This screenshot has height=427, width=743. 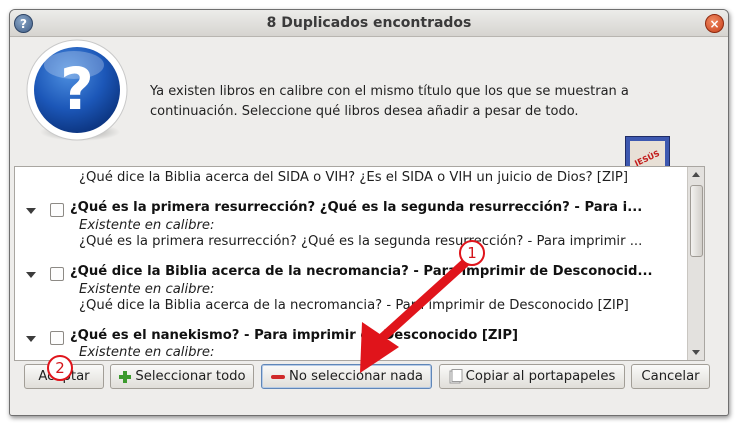 I want to click on select-none-button: No seleccionar nada, so click(x=346, y=376).